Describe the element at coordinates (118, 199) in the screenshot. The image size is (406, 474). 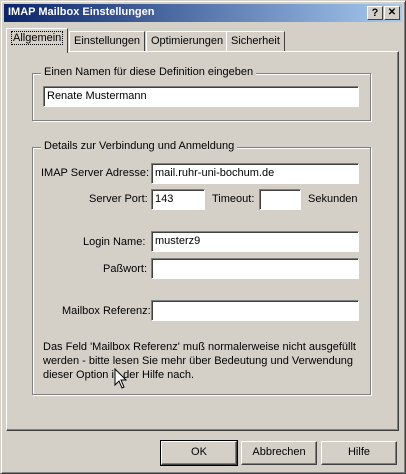
I see `server-port-label: Server Port:` at that location.